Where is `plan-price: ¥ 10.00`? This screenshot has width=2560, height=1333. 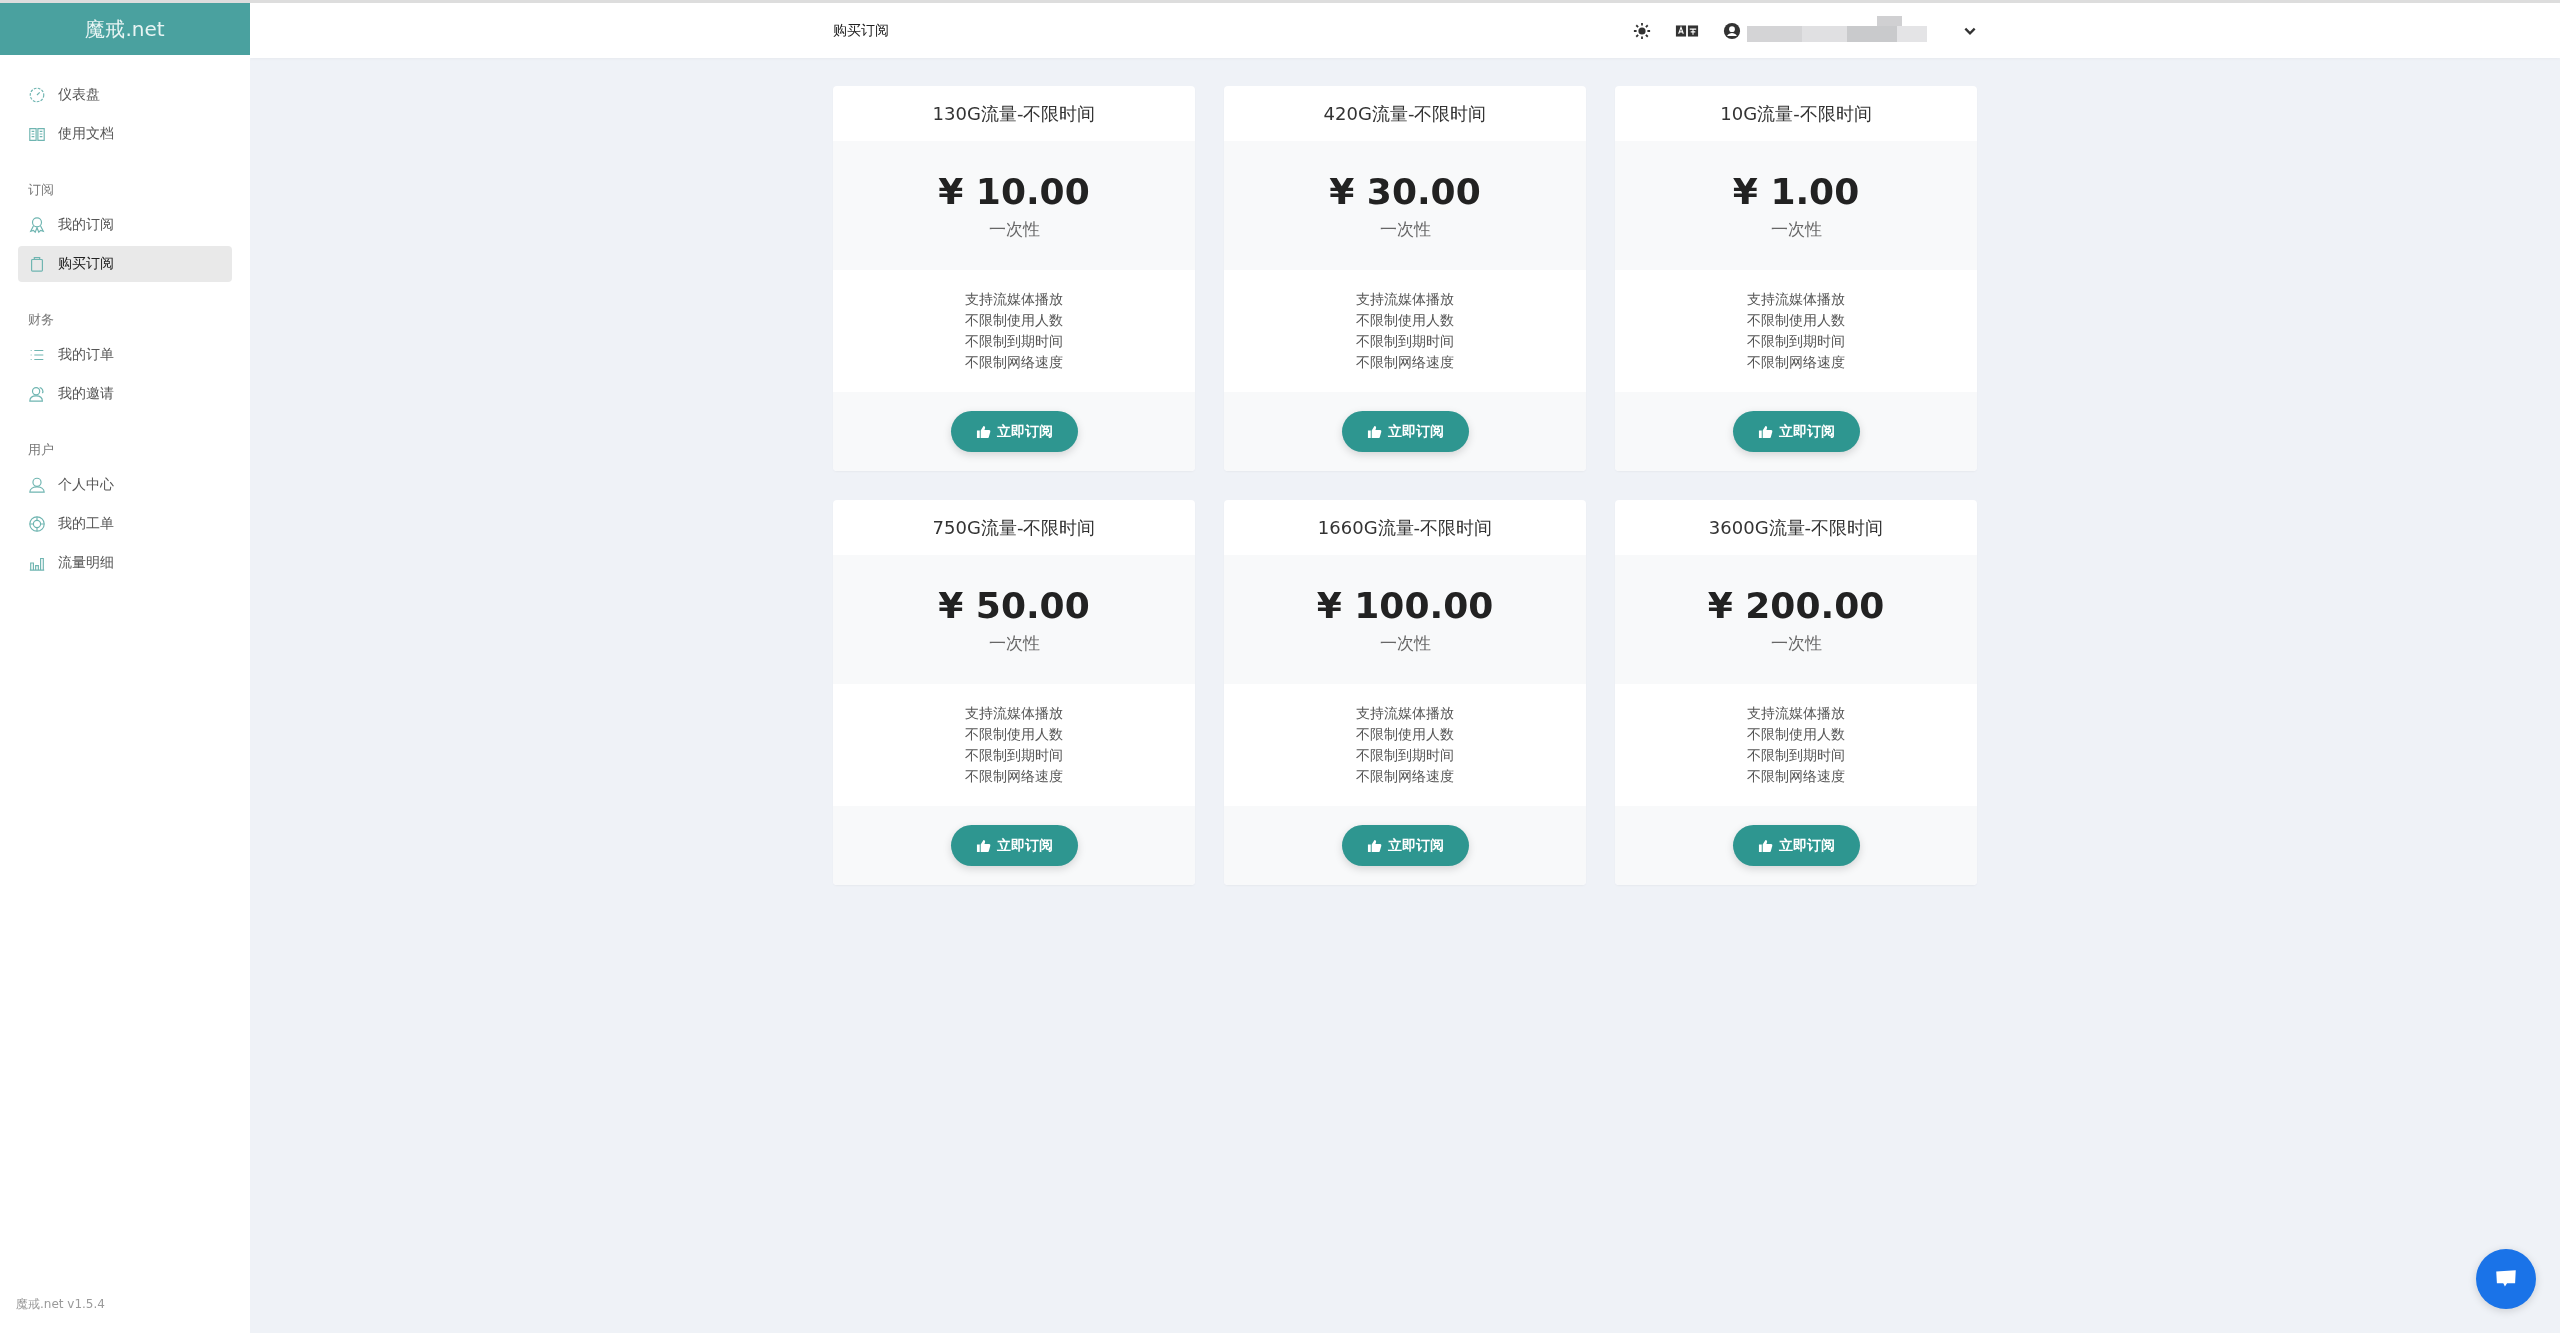
plan-price: ¥ 10.00 is located at coordinates (1014, 191).